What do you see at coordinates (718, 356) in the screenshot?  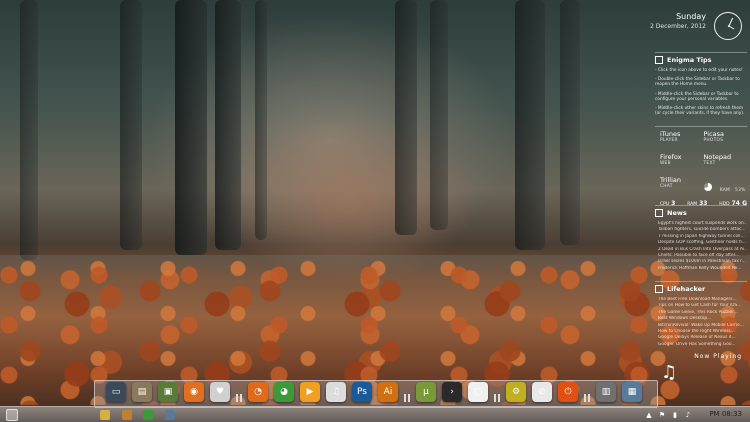 I see `now-playing-label: Now Playing` at bounding box center [718, 356].